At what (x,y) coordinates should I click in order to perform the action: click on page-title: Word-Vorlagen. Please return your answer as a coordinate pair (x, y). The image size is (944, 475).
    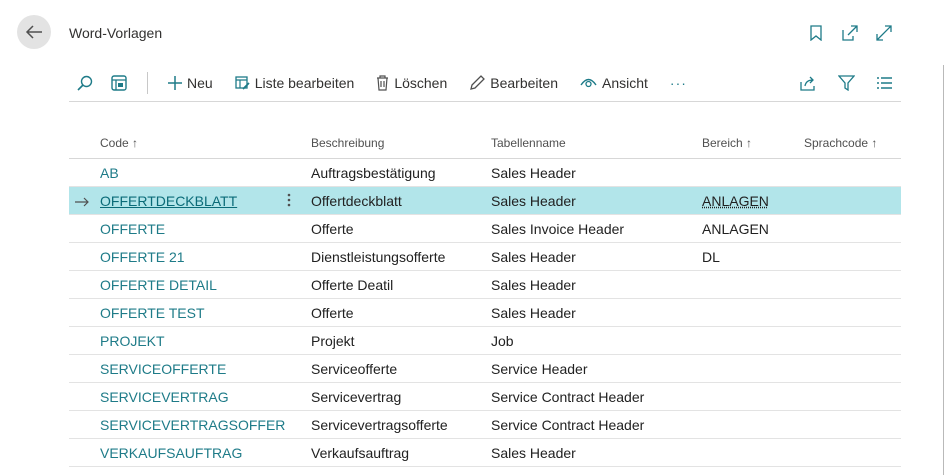
    Looking at the image, I should click on (116, 33).